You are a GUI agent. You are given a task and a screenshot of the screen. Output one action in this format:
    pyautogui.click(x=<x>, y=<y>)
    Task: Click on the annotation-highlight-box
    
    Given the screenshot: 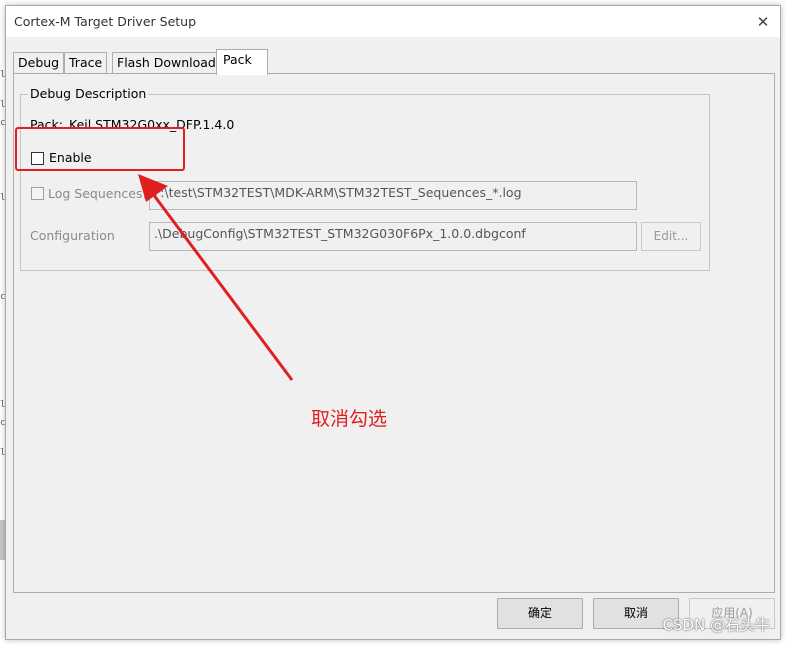 What is the action you would take?
    pyautogui.click(x=100, y=149)
    